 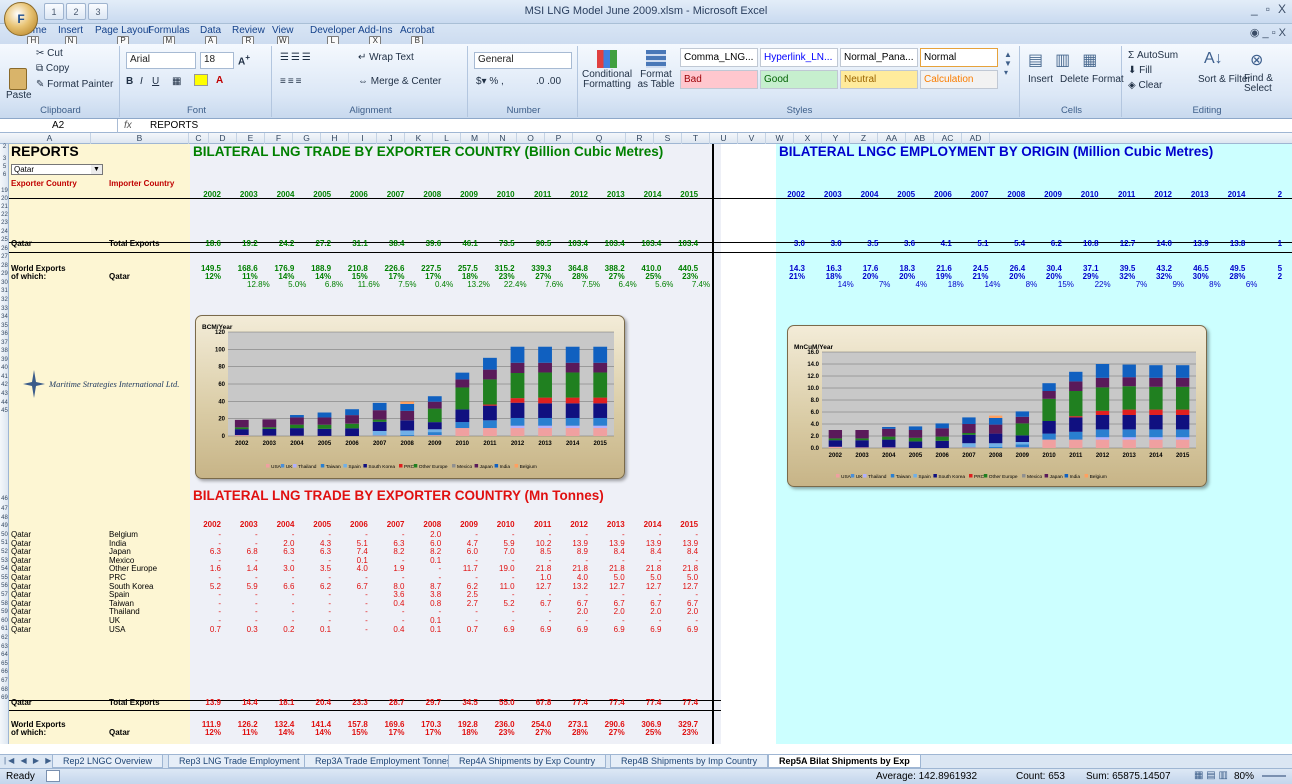 I want to click on currency-icon: $▾ % ,, so click(x=490, y=81).